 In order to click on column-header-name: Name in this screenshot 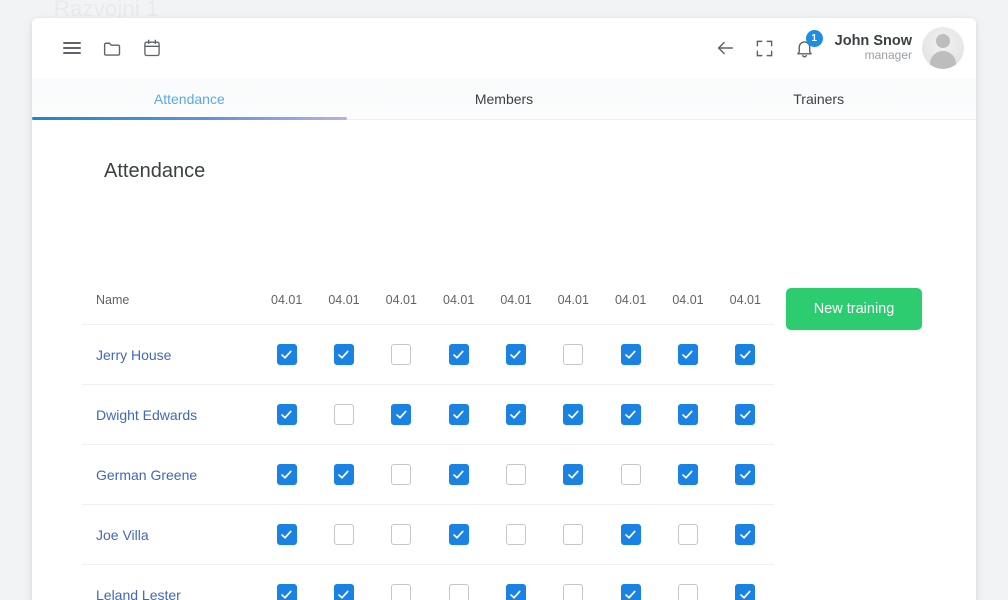, I will do `click(170, 309)`.